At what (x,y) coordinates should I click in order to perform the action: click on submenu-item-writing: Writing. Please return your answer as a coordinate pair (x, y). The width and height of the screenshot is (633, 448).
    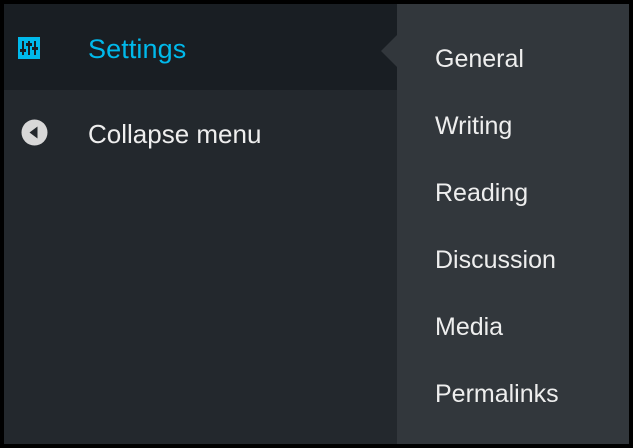
    Looking at the image, I should click on (473, 126).